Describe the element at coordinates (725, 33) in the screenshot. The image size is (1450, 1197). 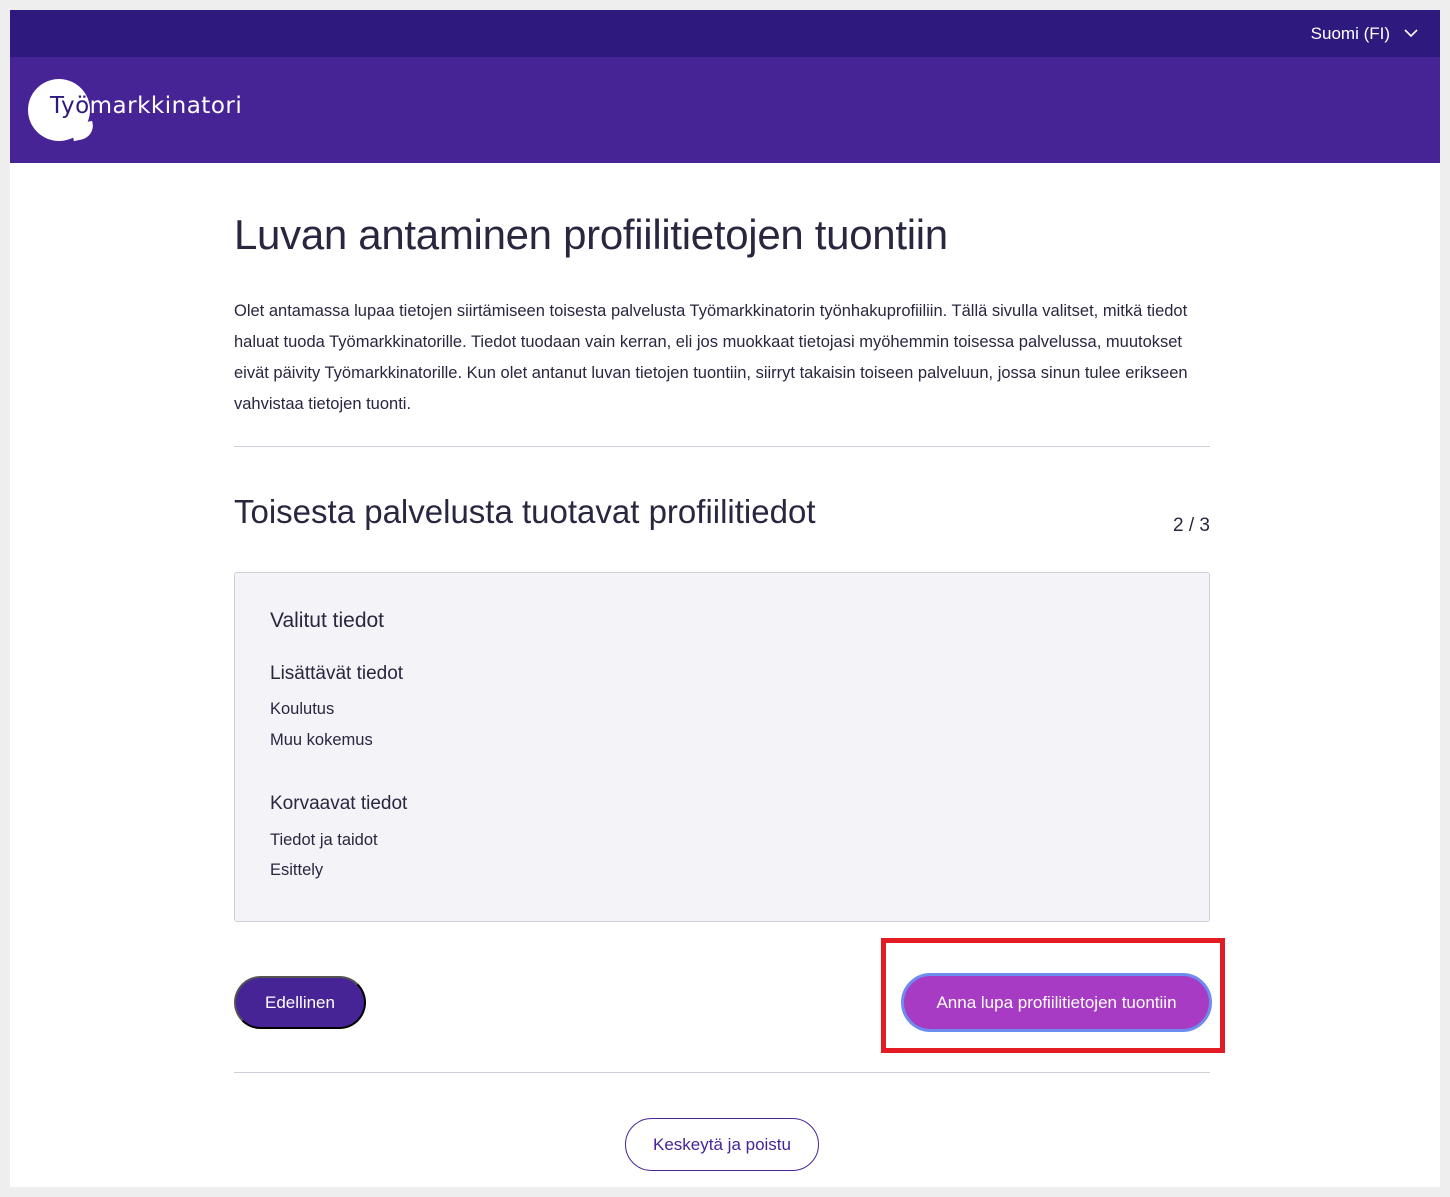
I see `top-bar: Suomi (FI)` at that location.